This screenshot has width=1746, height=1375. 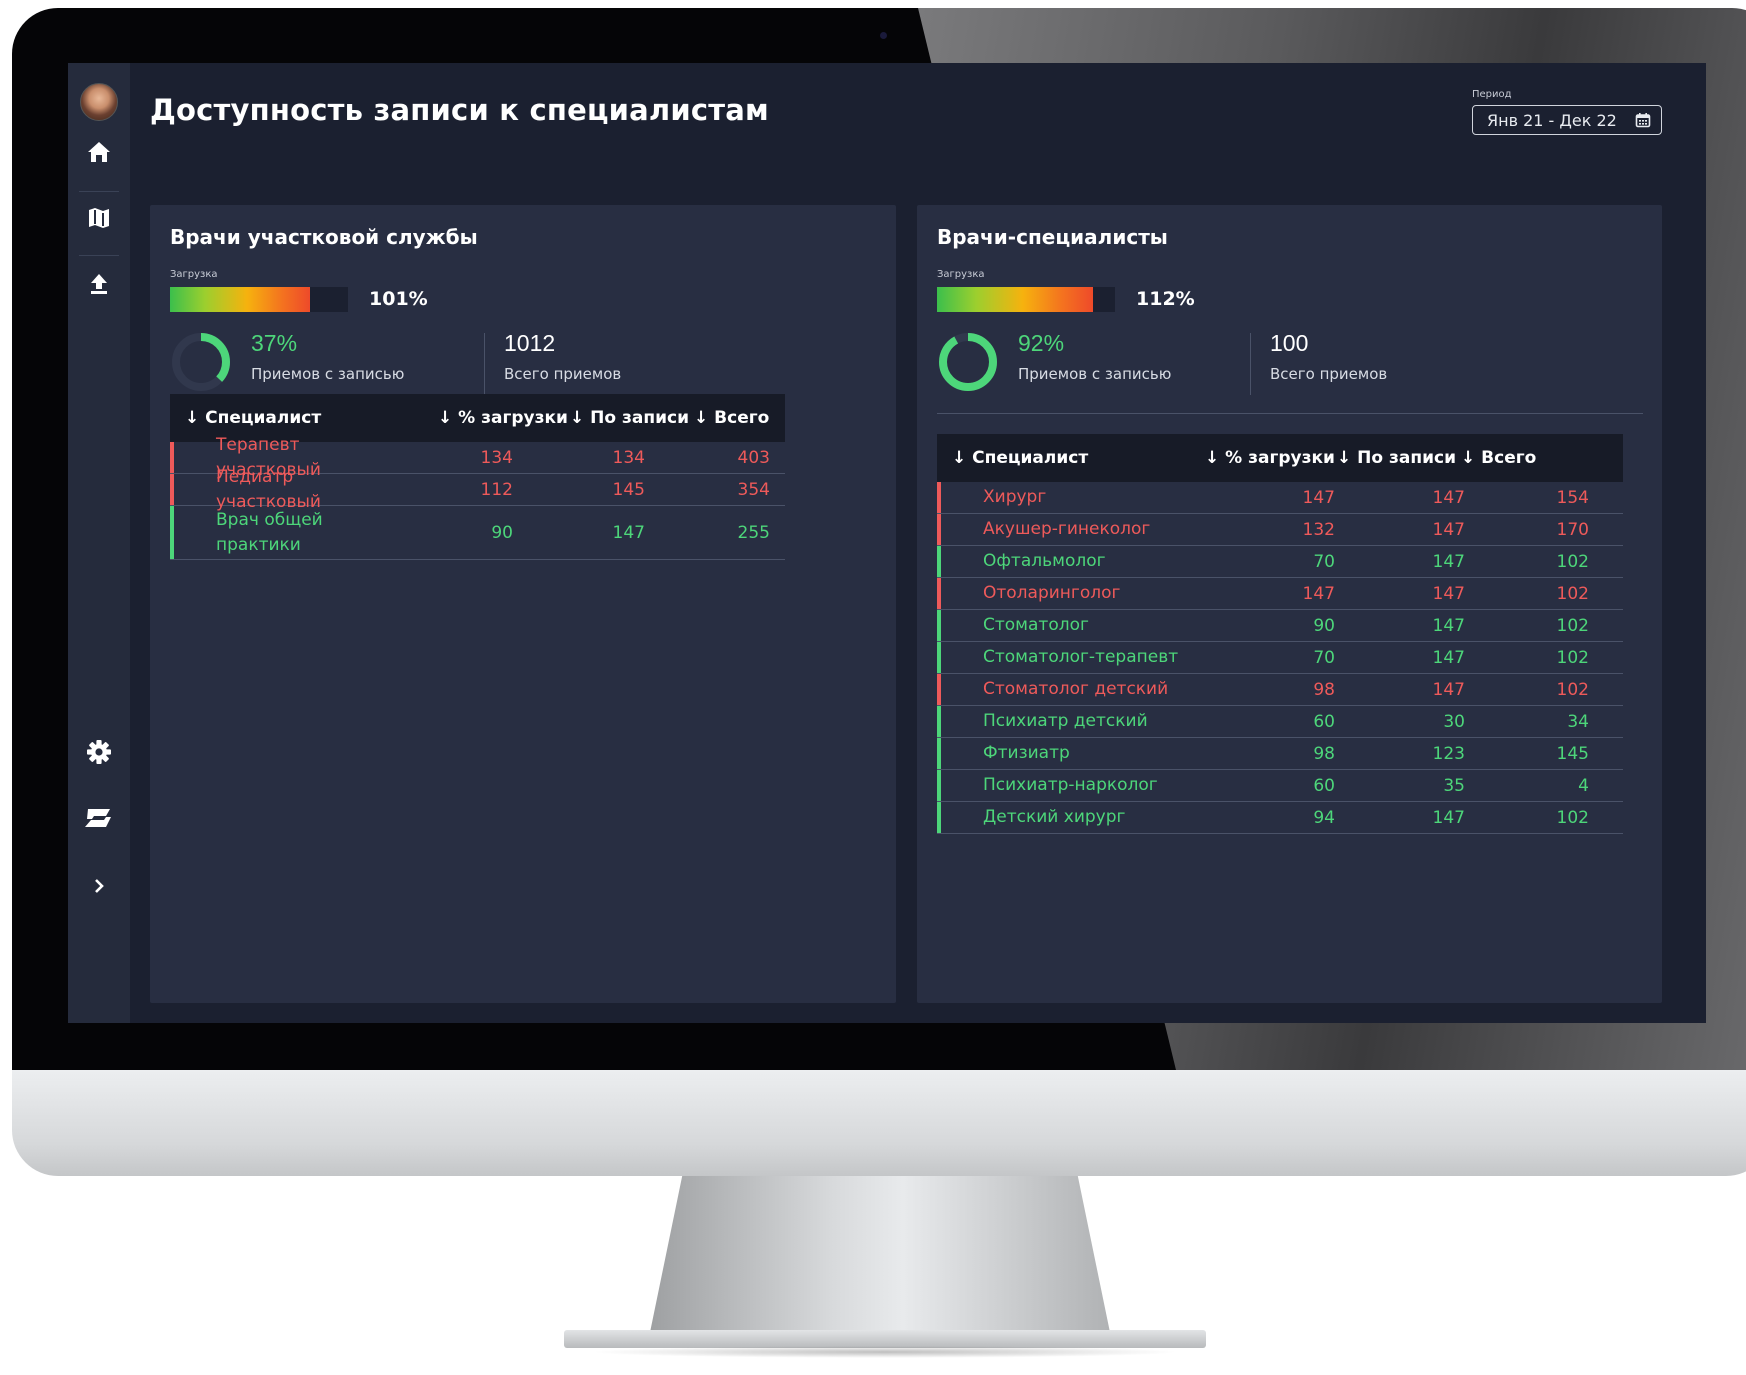 I want to click on upload-button, so click(x=99, y=284).